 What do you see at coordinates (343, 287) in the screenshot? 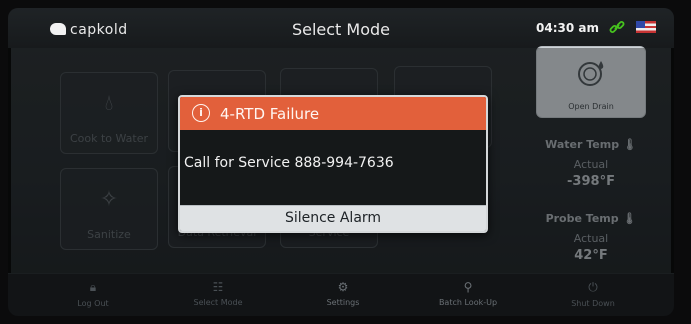
I see `gear-icon: ⚙` at bounding box center [343, 287].